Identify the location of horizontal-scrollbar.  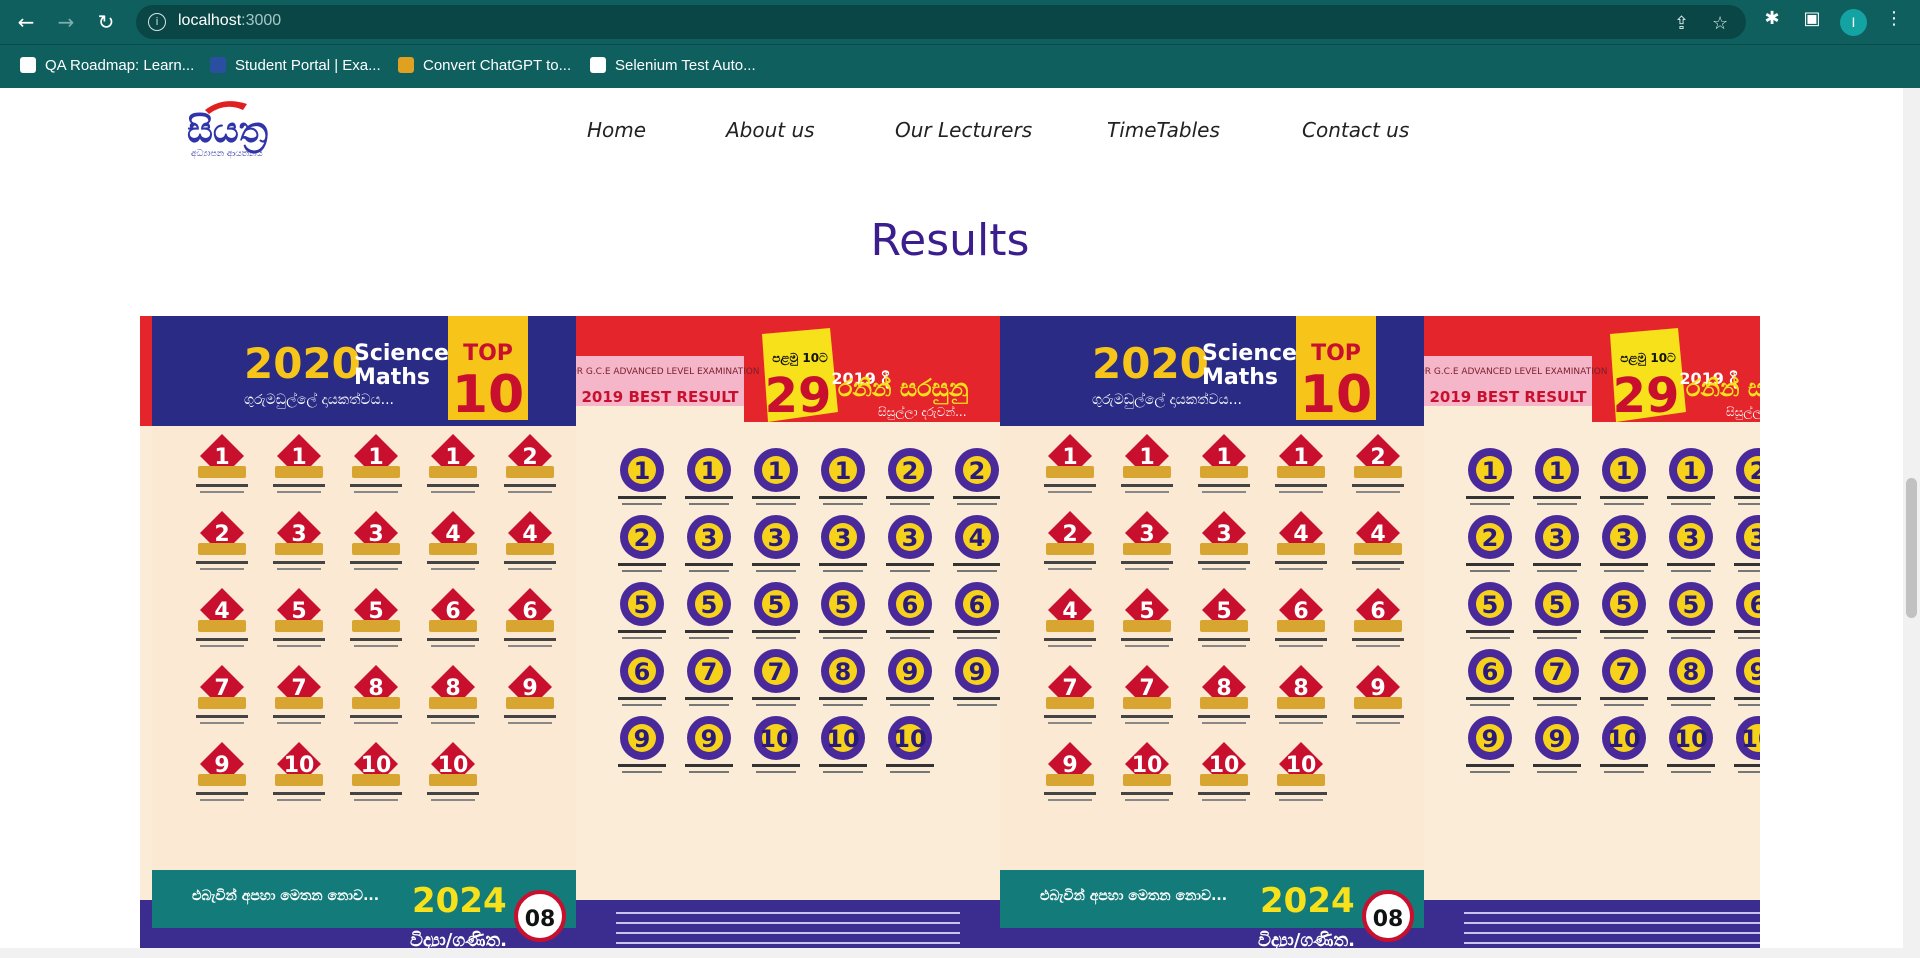
(951, 953).